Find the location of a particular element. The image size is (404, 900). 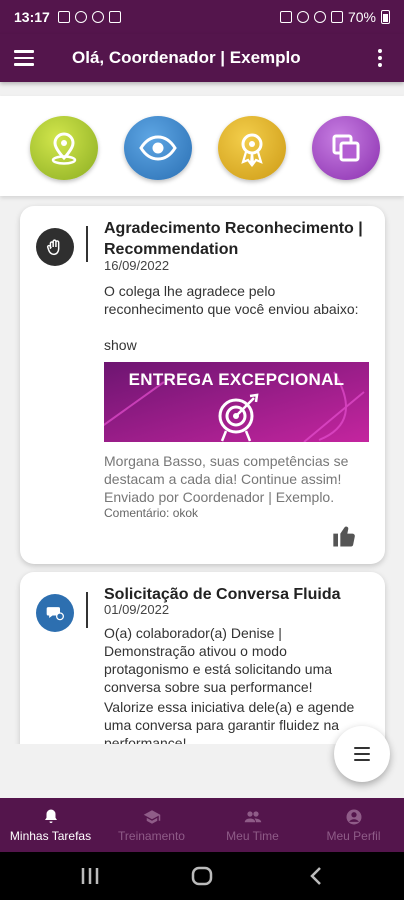

location-action-button is located at coordinates (64, 148).